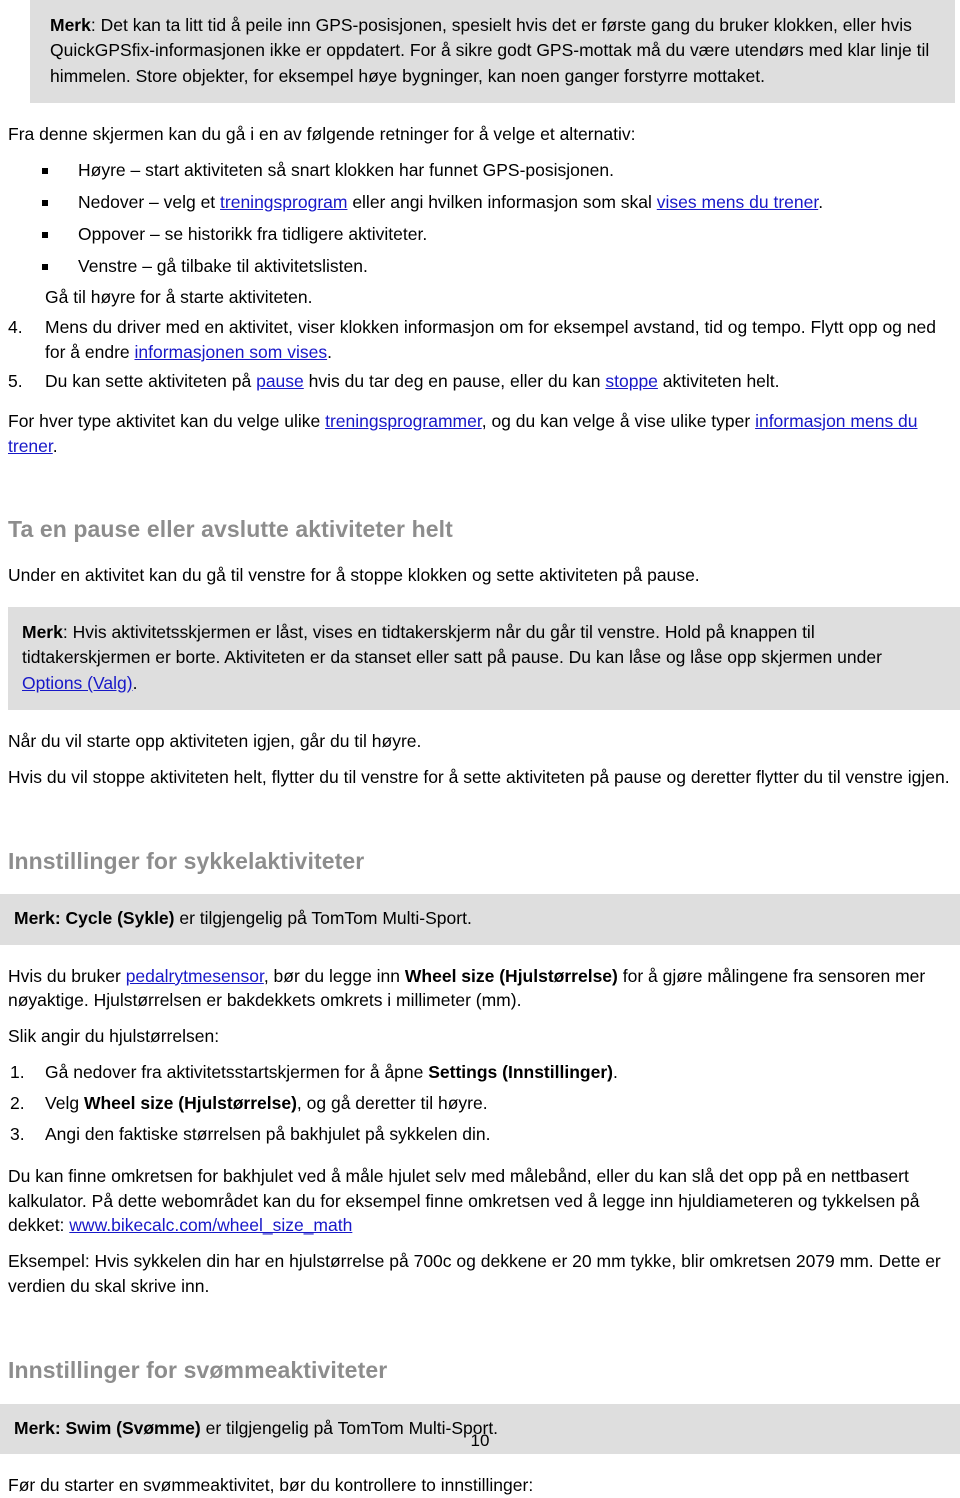 Image resolution: width=960 pixels, height=1498 pixels. Describe the element at coordinates (70, 25) in the screenshot. I see `note-gps-label: Merk` at that location.